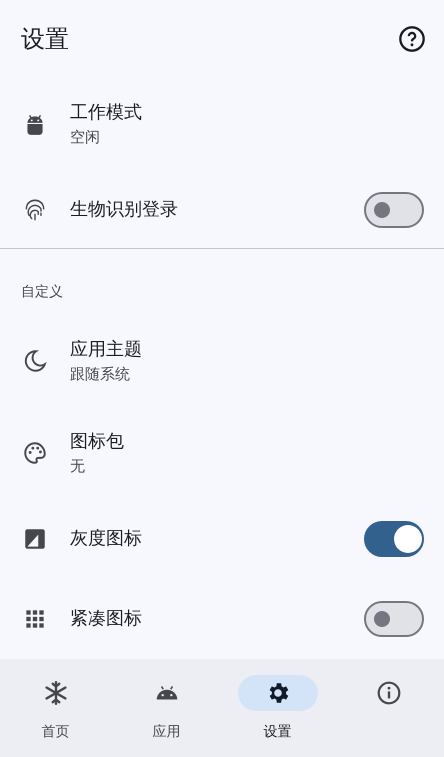  Describe the element at coordinates (42, 292) in the screenshot. I see `section-heading: 自定义` at that location.